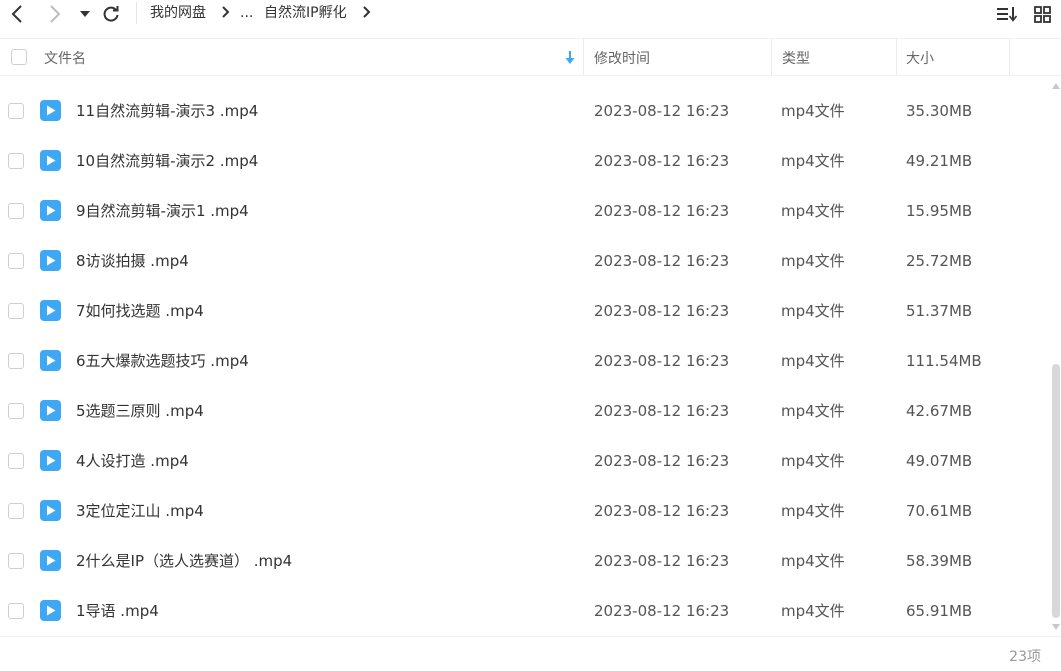  I want to click on refresh-icon, so click(111, 14).